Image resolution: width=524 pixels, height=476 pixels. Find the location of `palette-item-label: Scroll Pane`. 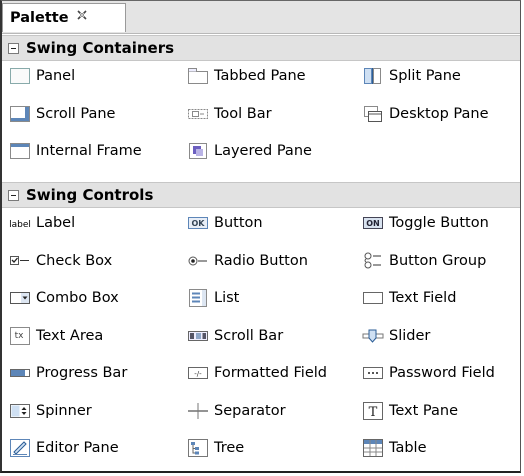

palette-item-label: Scroll Pane is located at coordinates (76, 113).